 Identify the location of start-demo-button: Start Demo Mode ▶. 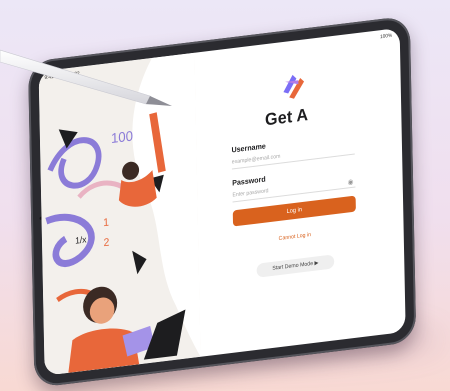
(295, 266).